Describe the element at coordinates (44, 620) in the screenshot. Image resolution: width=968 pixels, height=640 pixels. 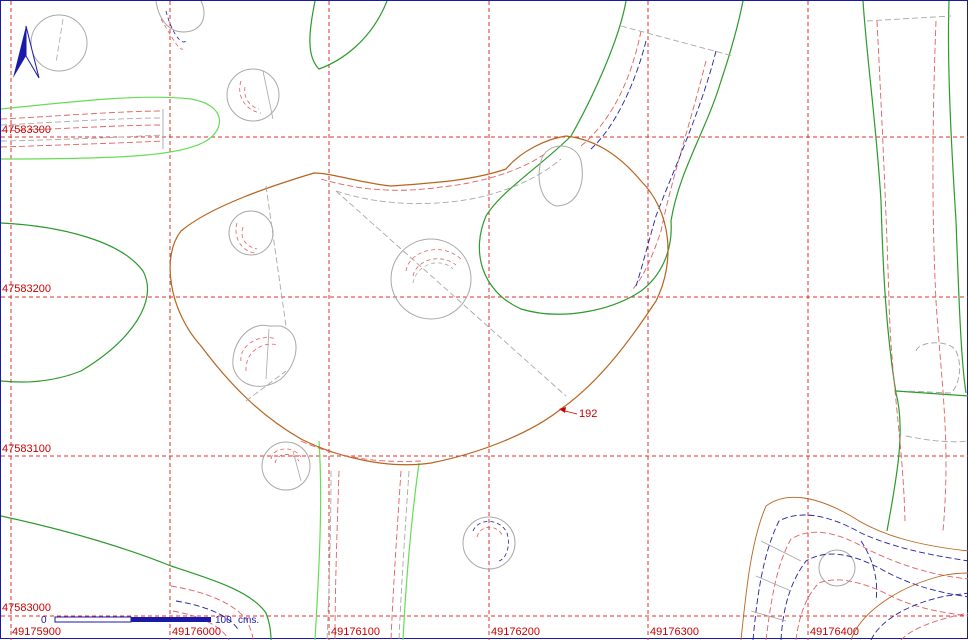
I see `scale-start: 0` at that location.